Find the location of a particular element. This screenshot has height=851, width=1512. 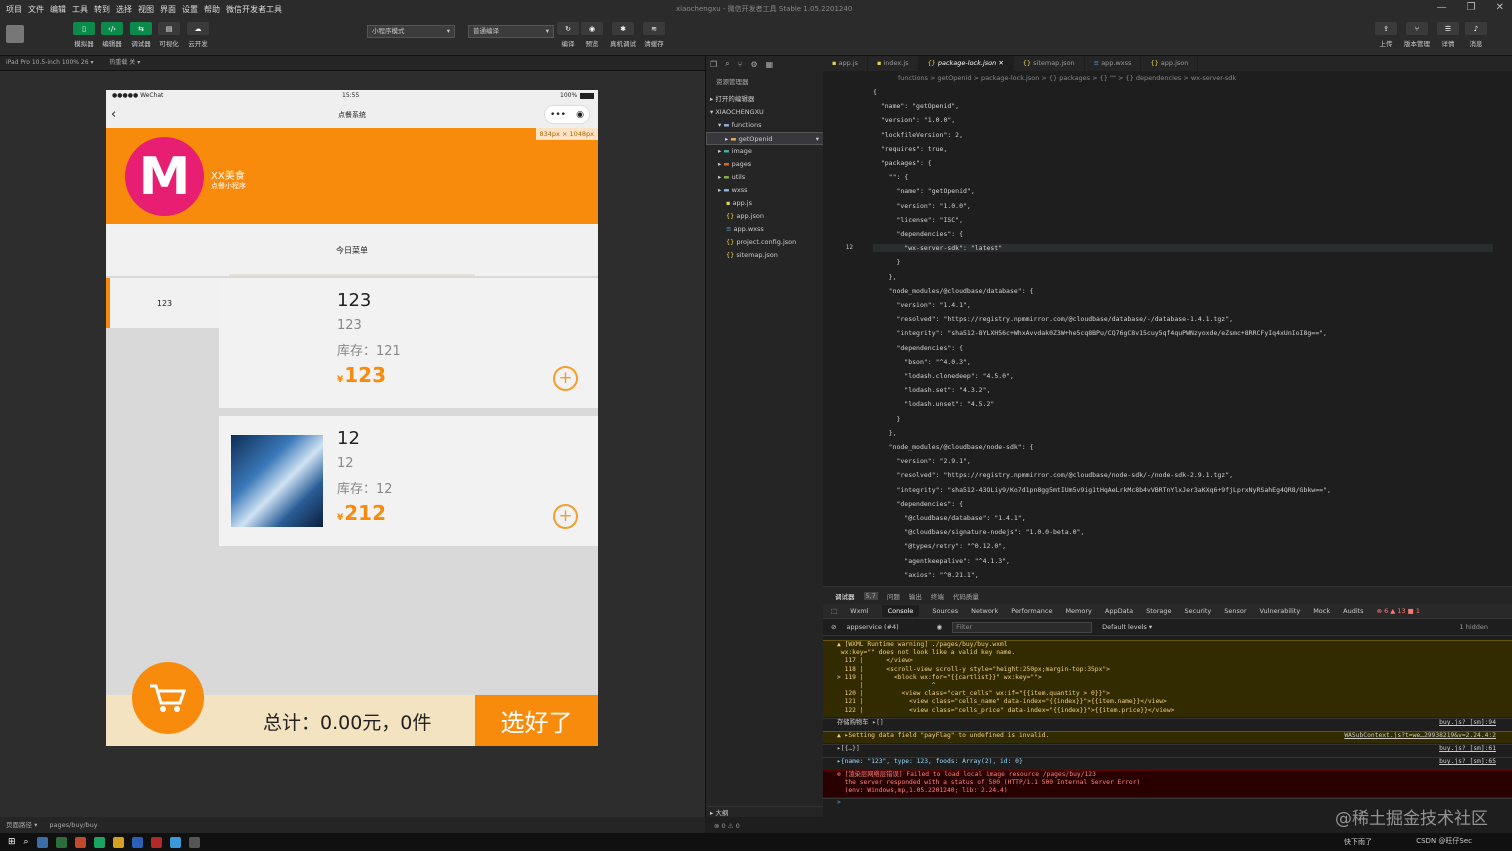

tab-memory: Memory is located at coordinates (1078, 611).